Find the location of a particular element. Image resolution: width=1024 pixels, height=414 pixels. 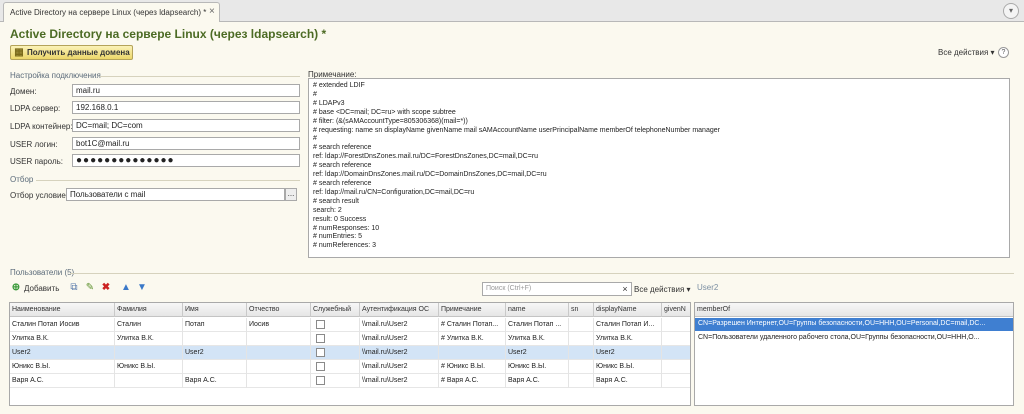

member-of-title: User2 is located at coordinates (708, 287).